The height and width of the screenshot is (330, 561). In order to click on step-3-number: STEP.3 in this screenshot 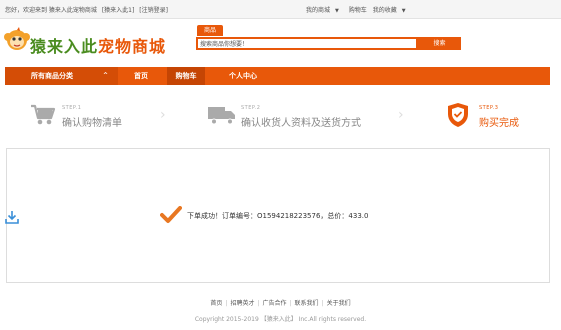, I will do `click(489, 108)`.